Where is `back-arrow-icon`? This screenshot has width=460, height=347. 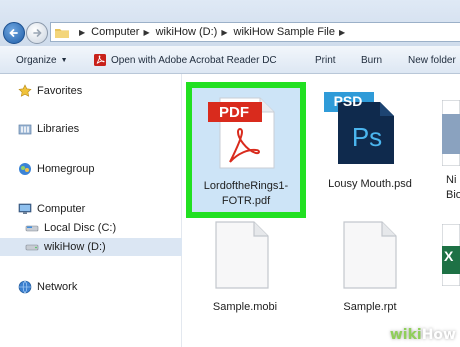
back-arrow-icon is located at coordinates (13, 33).